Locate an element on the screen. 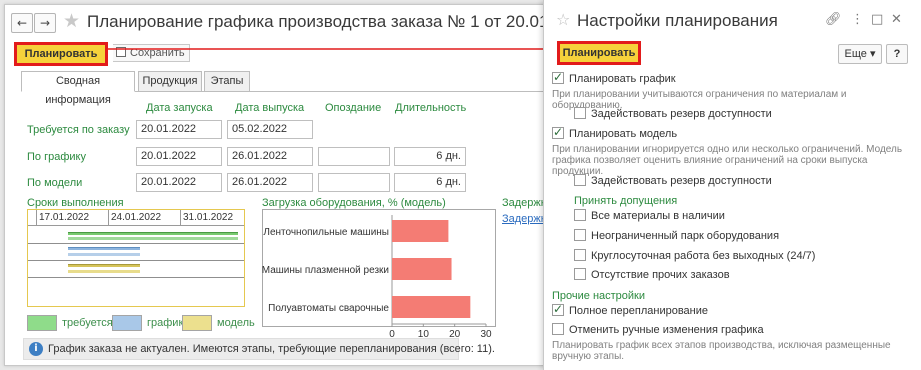 Image resolution: width=921 pixels, height=370 pixels. full-replan-label: Полное перепланирование is located at coordinates (638, 311).